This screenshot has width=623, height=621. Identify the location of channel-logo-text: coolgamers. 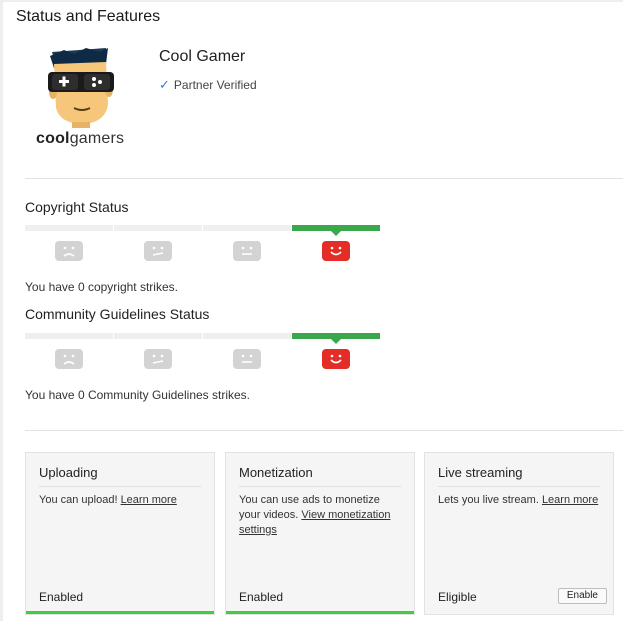
(80, 139).